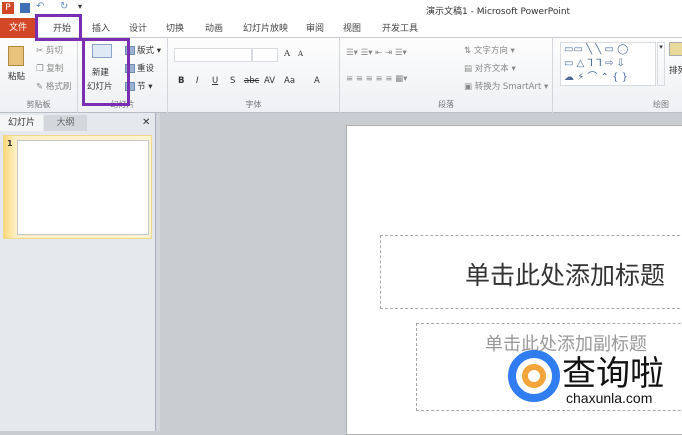  What do you see at coordinates (197, 81) in the screenshot?
I see `italic-button: I` at bounding box center [197, 81].